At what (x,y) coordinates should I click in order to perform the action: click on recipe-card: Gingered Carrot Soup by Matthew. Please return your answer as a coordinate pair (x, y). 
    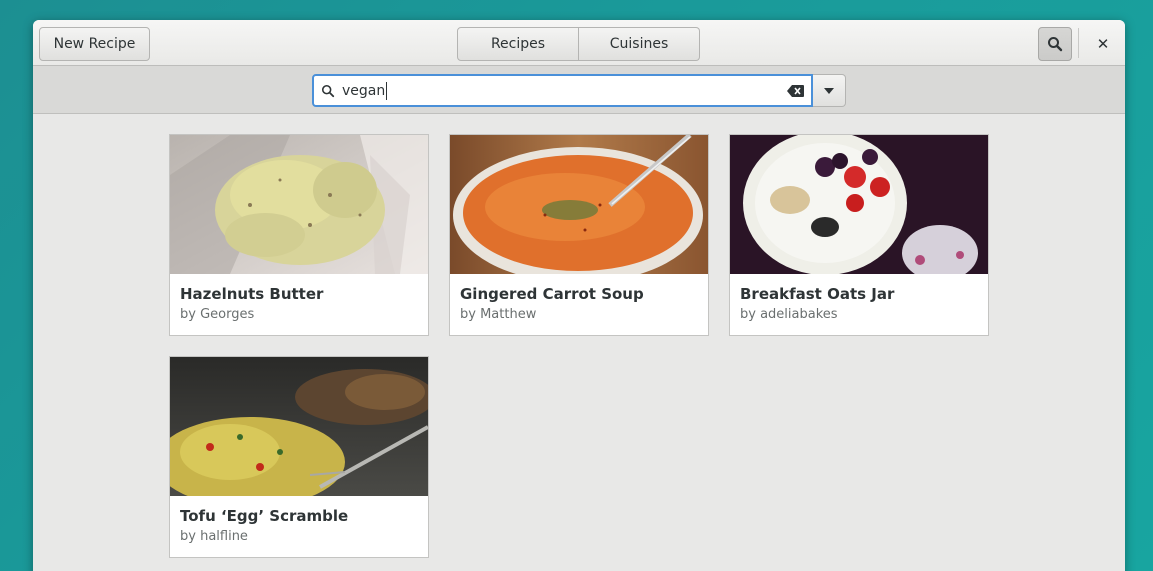
    Looking at the image, I should click on (579, 235).